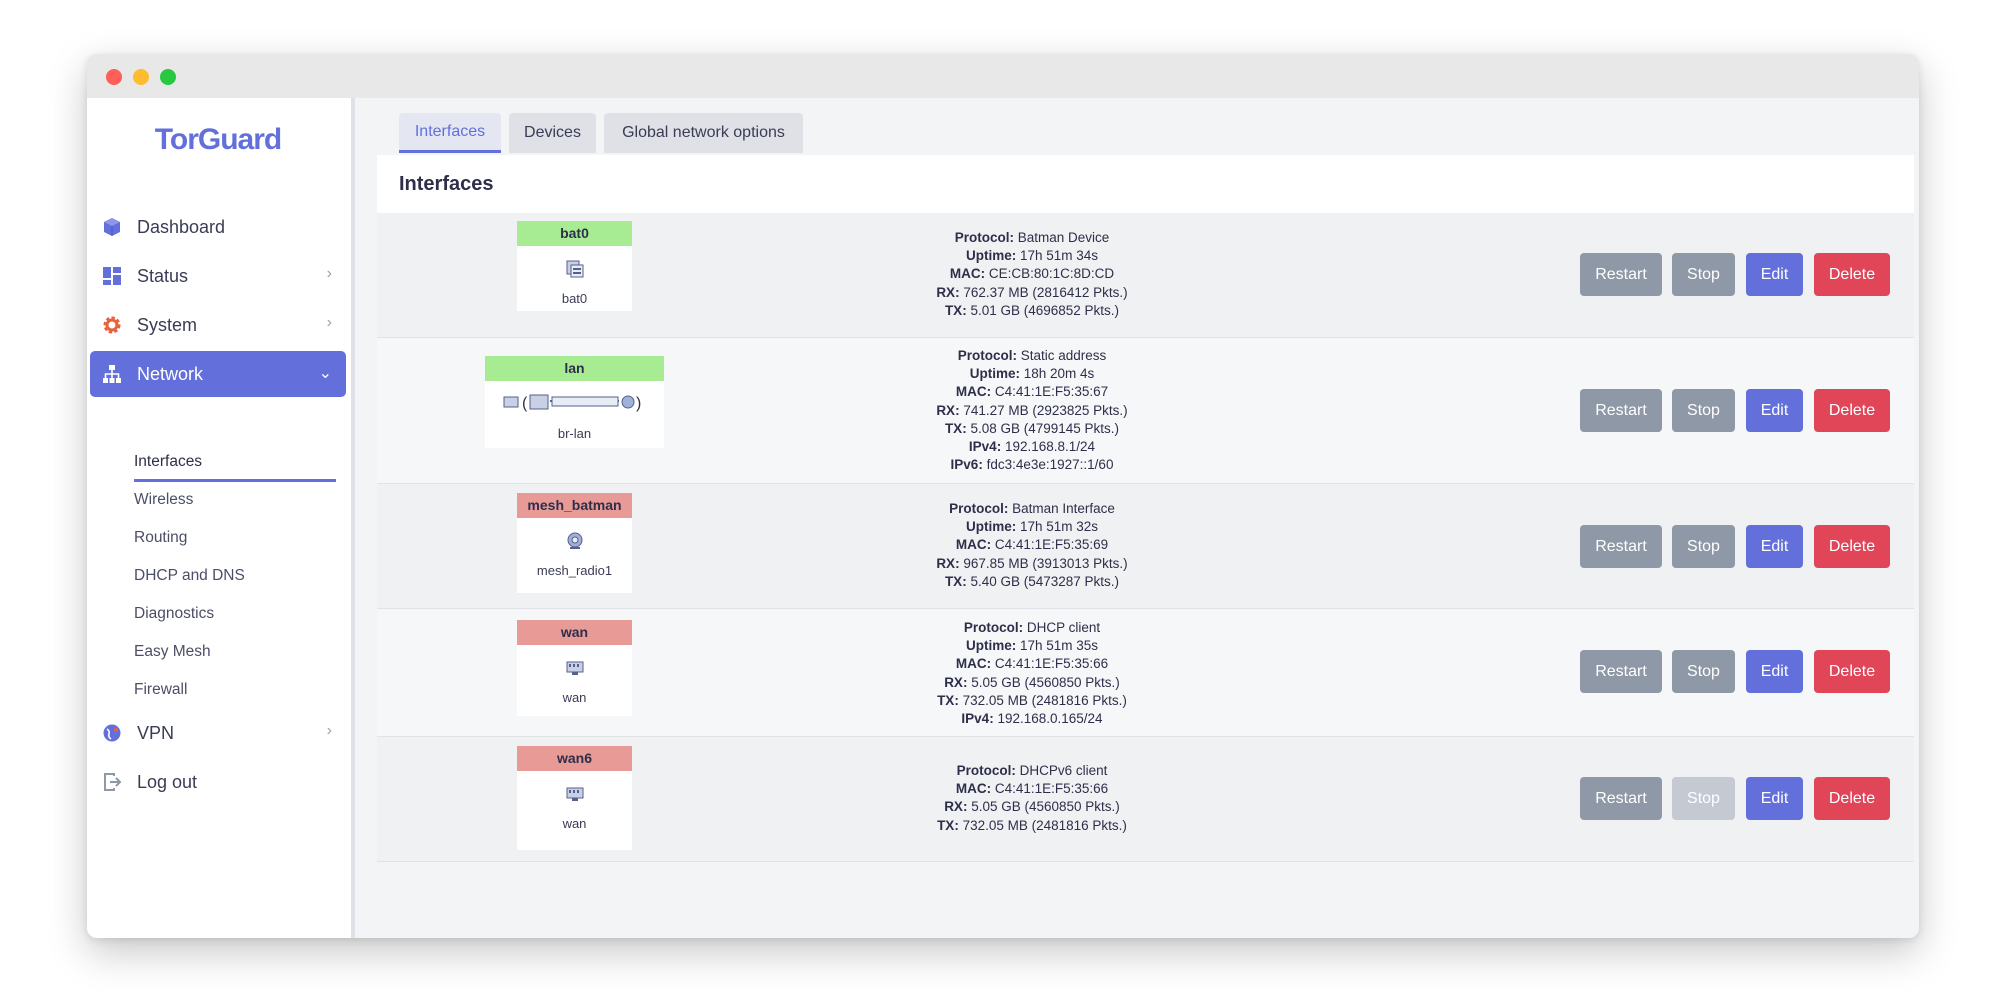  Describe the element at coordinates (170, 373) in the screenshot. I see `nav-label: Network` at that location.